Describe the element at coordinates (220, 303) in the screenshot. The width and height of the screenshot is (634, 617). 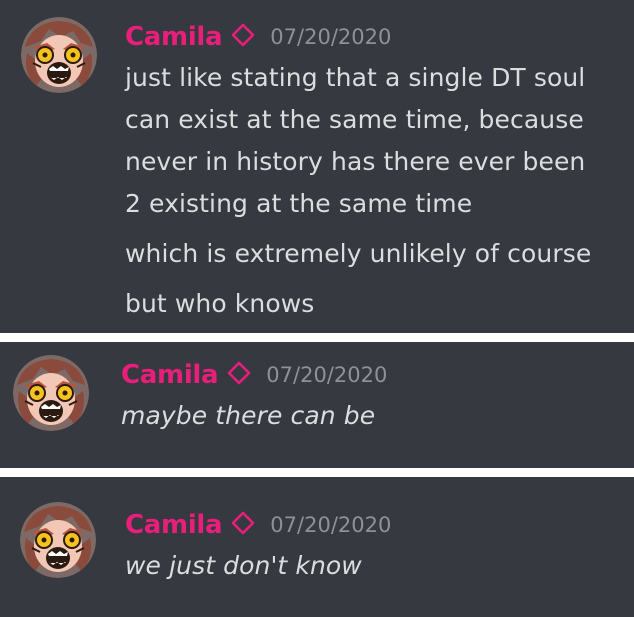
I see `message-text-line: but who knows` at that location.